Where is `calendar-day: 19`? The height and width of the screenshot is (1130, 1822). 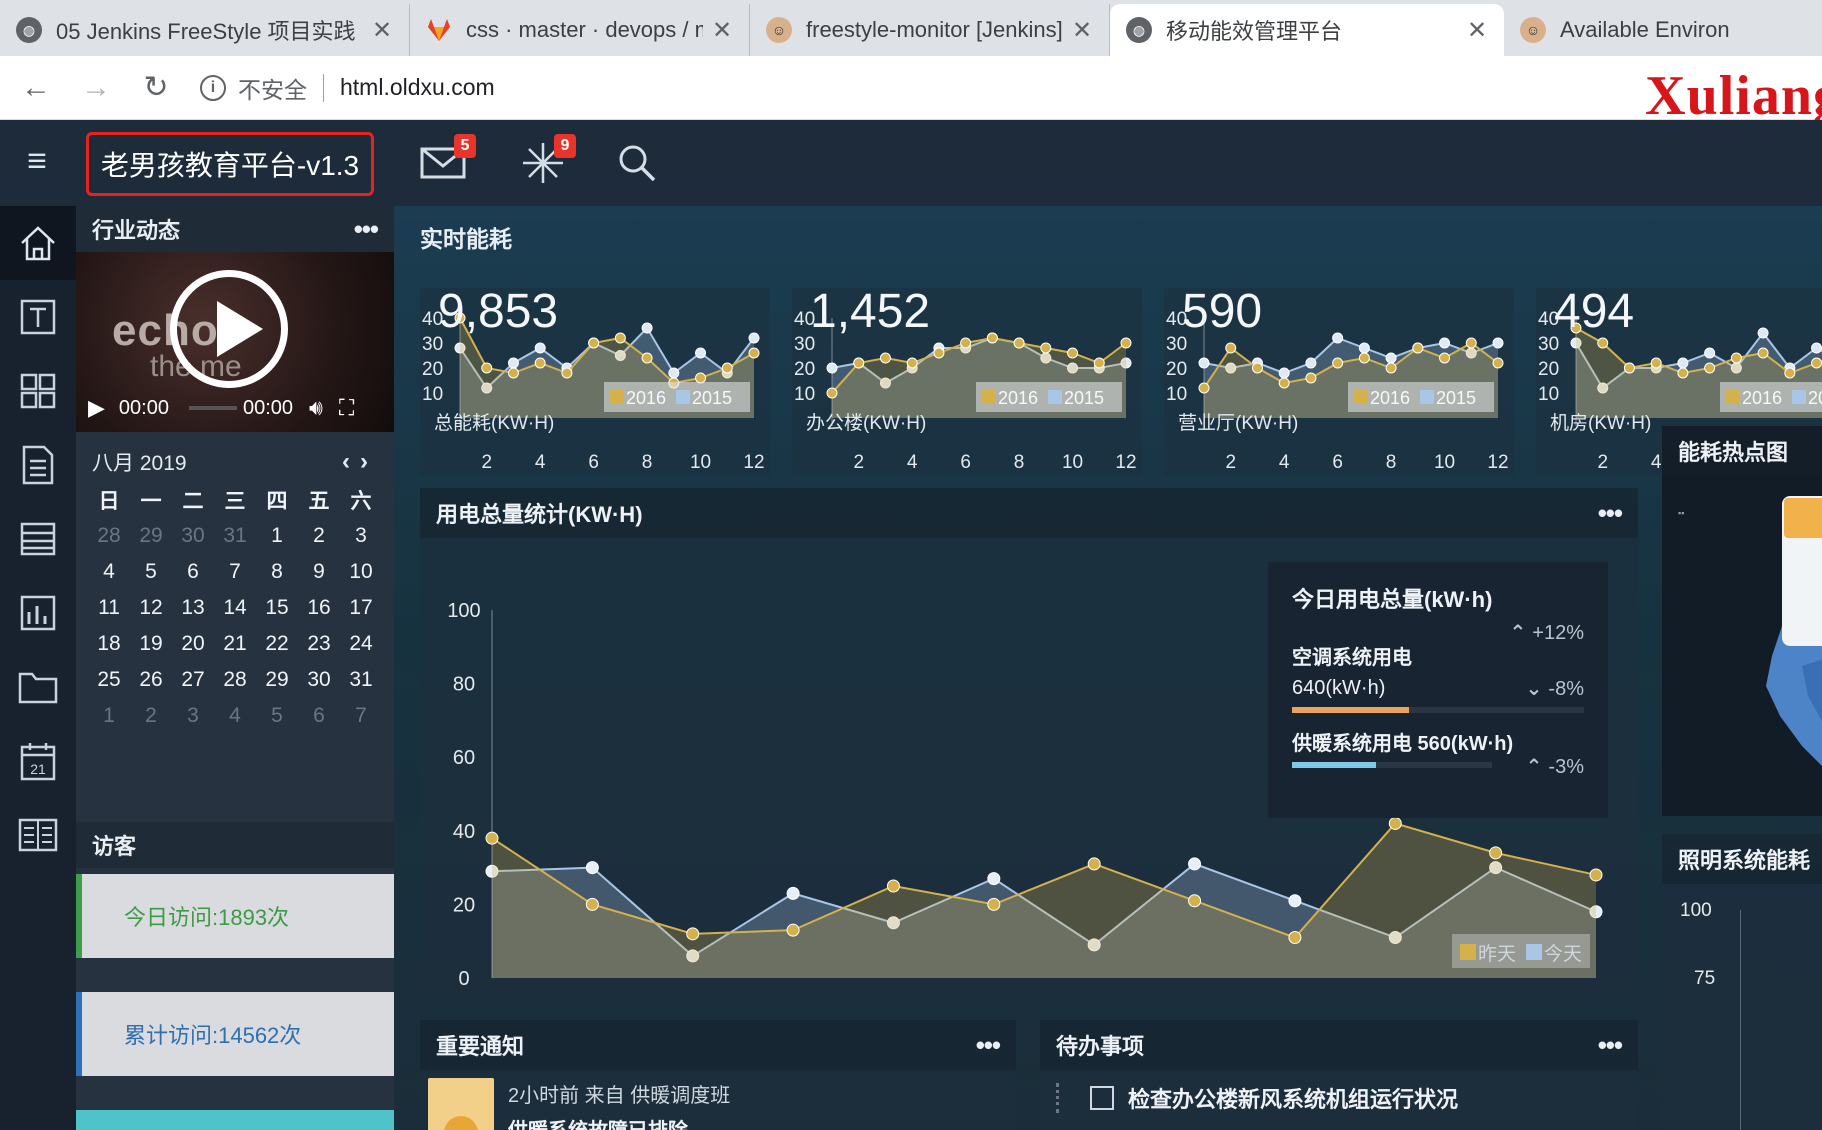
calendar-day: 19 is located at coordinates (151, 644).